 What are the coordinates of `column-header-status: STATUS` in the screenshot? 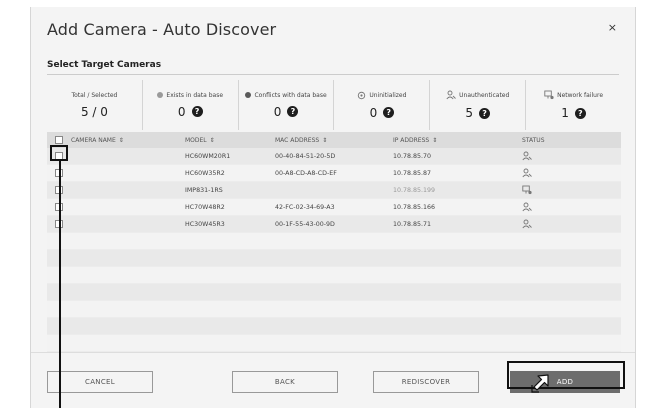 It's located at (533, 140).